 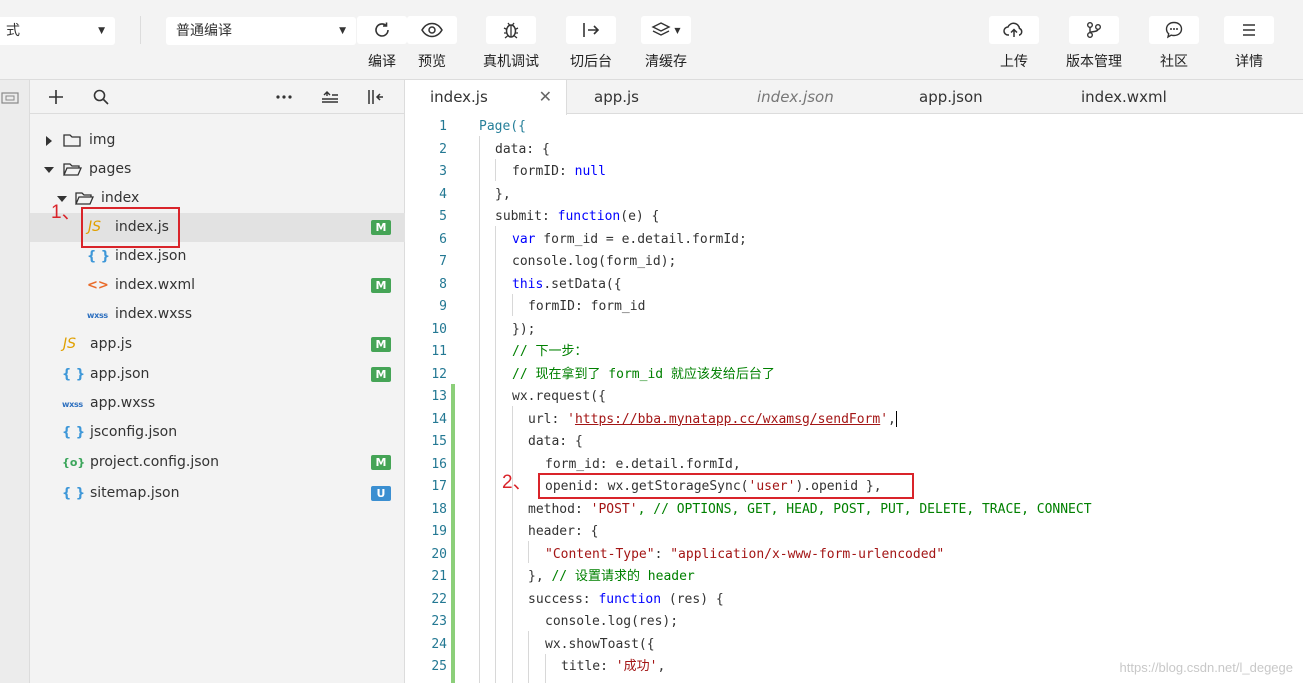 What do you see at coordinates (854, 600) in the screenshot?
I see `code-line: 22 success: function (res) {` at bounding box center [854, 600].